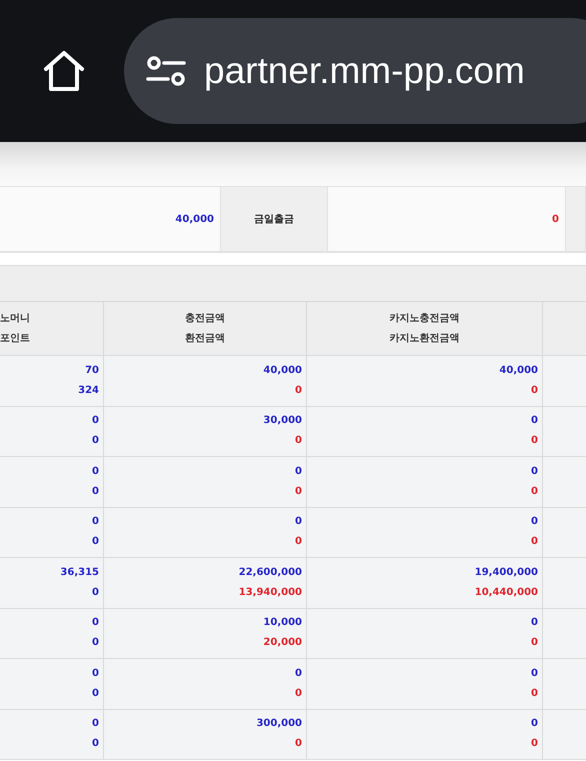 This screenshot has width=586, height=761. What do you see at coordinates (205, 328) in the screenshot?
I see `column-header: 충전금액 환전금액` at bounding box center [205, 328].